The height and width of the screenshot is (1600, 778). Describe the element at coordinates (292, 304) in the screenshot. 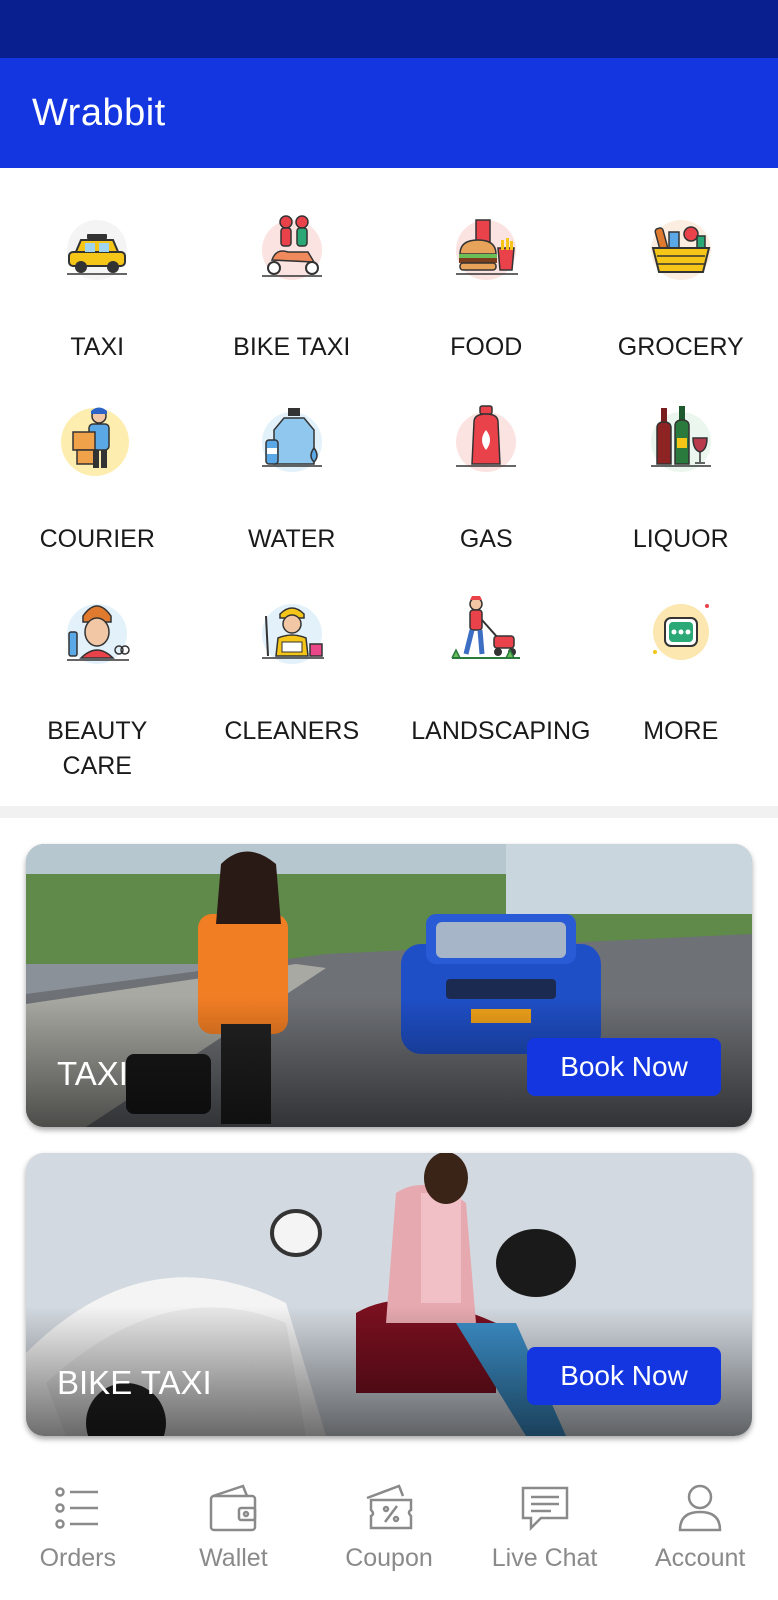

I see `category-bike-taxi: BIKE TAXI` at that location.